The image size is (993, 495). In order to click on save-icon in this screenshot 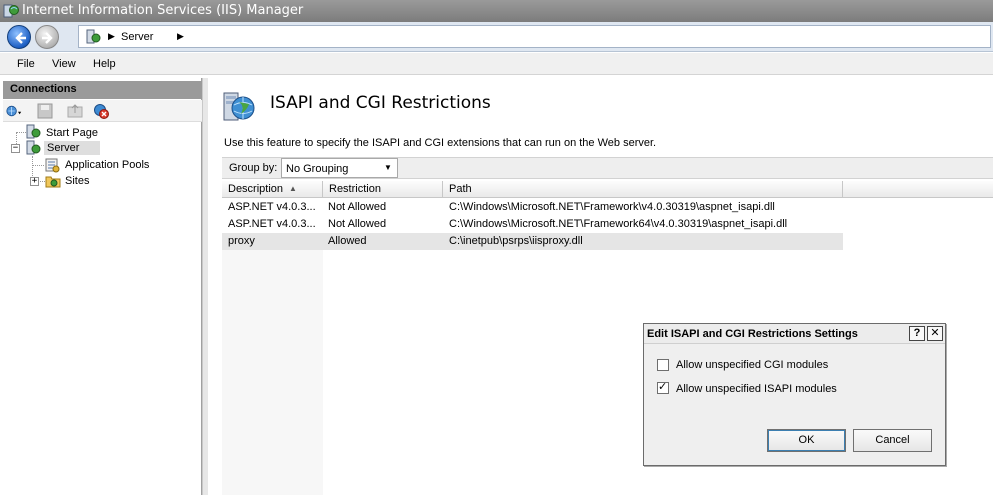, I will do `click(45, 111)`.